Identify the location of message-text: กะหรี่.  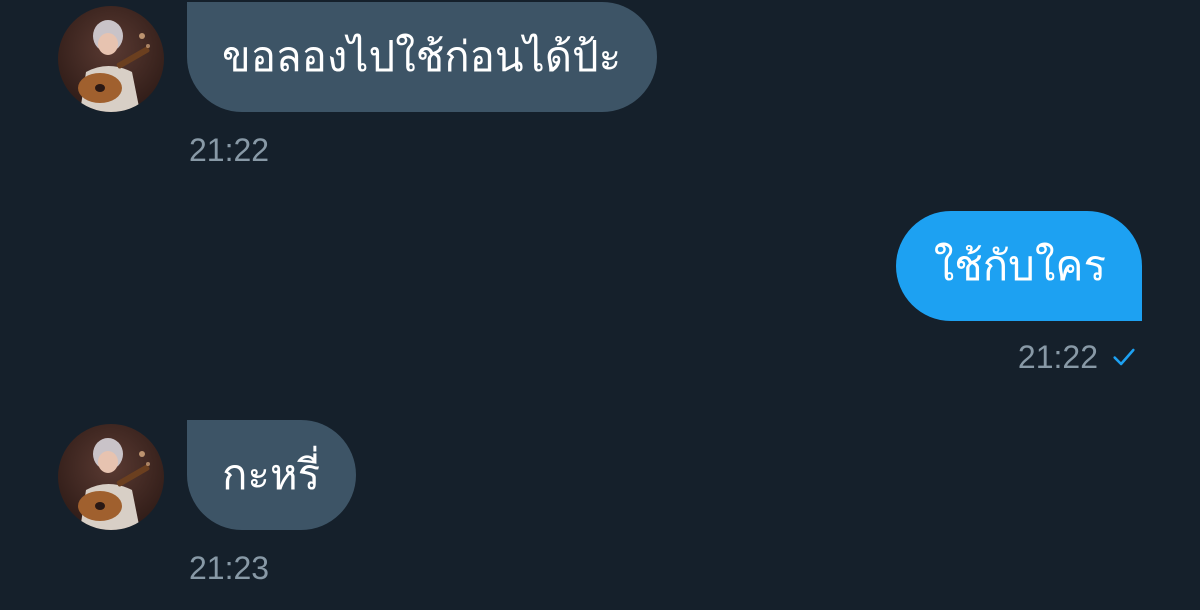
(271, 474).